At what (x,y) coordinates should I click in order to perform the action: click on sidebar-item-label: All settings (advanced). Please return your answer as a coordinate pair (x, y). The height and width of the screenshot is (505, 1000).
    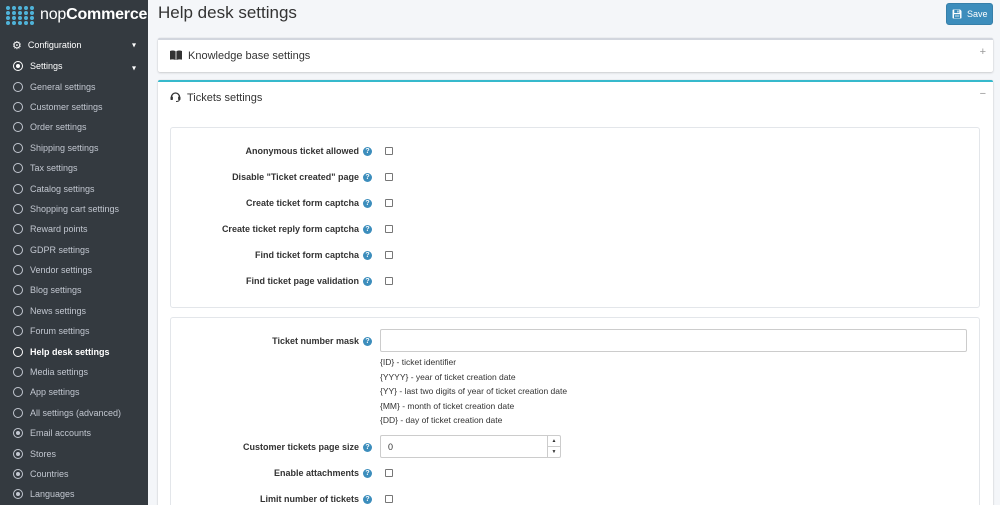
    Looking at the image, I should click on (76, 412).